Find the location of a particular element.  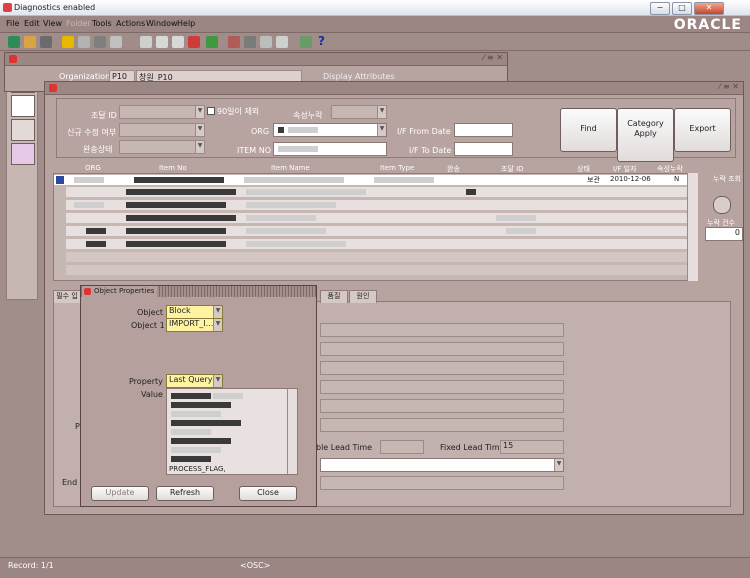

item-no-field is located at coordinates (330, 149).